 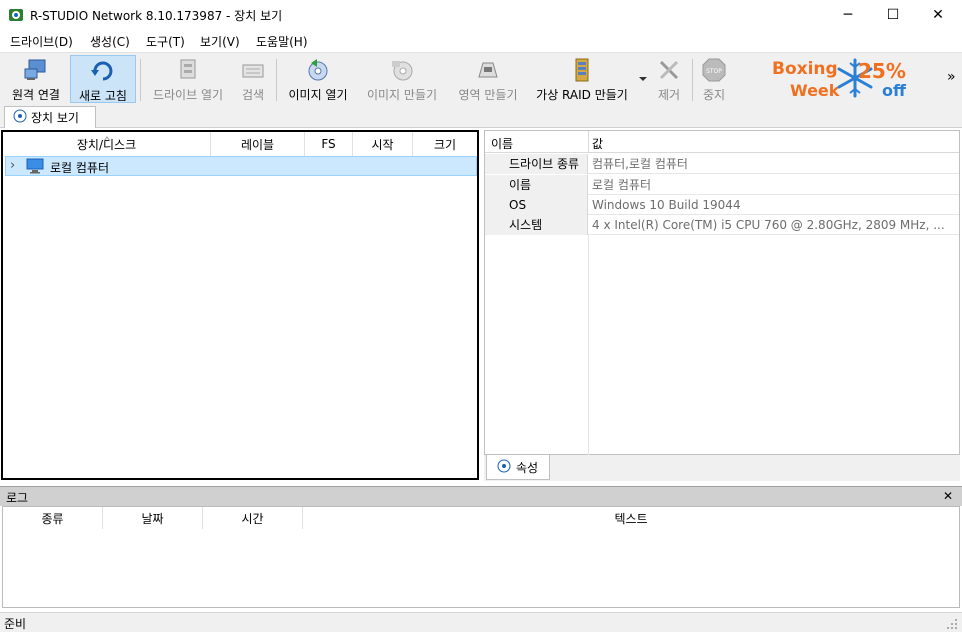 What do you see at coordinates (53, 518) in the screenshot?
I see `log-column-type: 종류` at bounding box center [53, 518].